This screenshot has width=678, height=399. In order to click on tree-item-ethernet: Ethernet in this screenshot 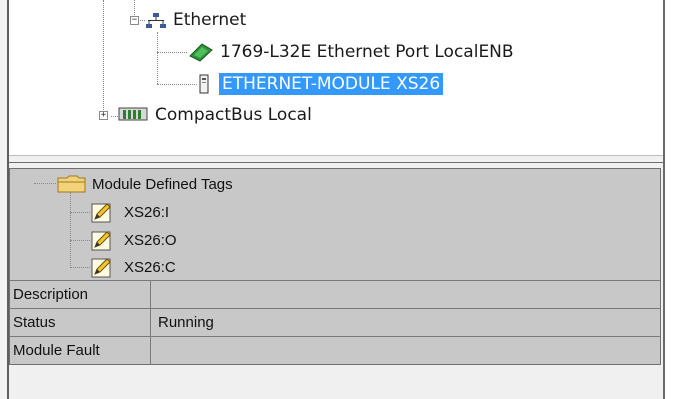, I will do `click(209, 20)`.